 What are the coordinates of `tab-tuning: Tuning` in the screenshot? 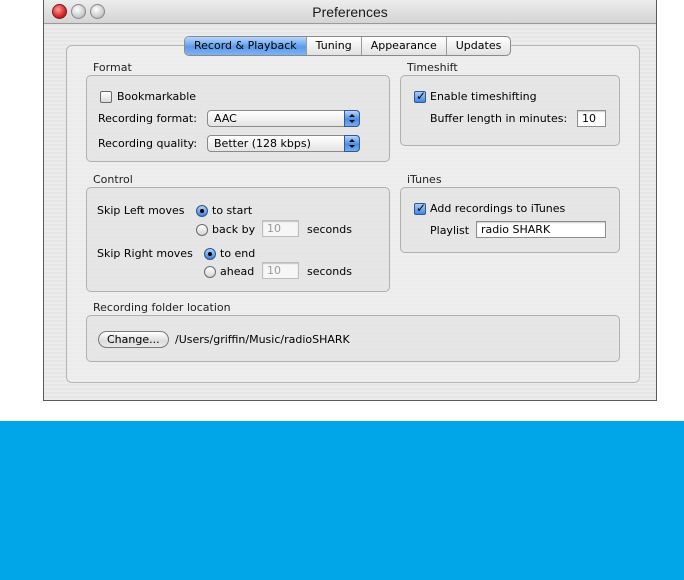 It's located at (334, 46).